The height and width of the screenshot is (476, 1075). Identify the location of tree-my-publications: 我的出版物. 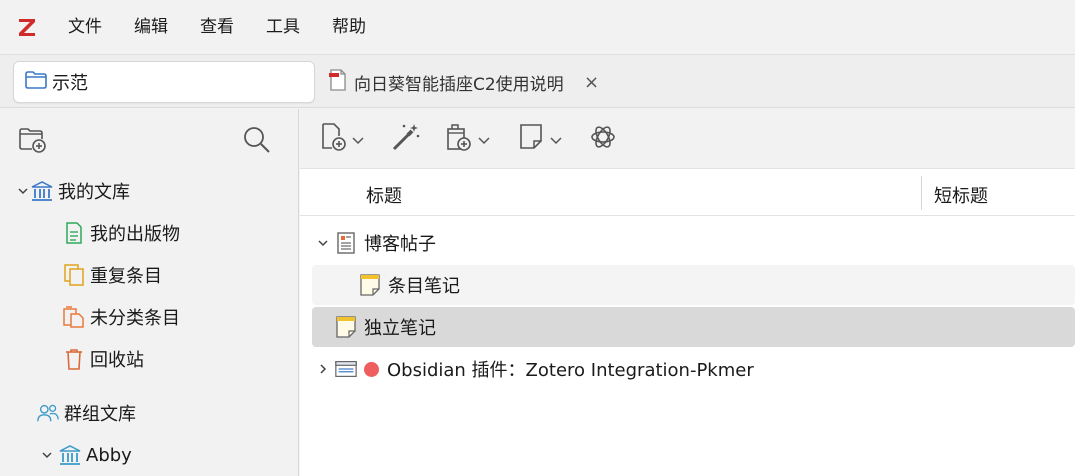
(121, 233).